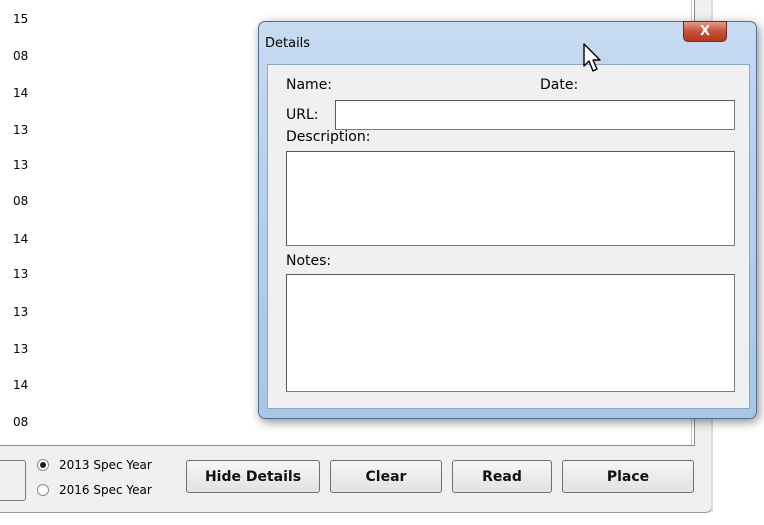 The width and height of the screenshot is (764, 525). Describe the element at coordinates (592, 57) in the screenshot. I see `mouse-pointer-icon` at that location.